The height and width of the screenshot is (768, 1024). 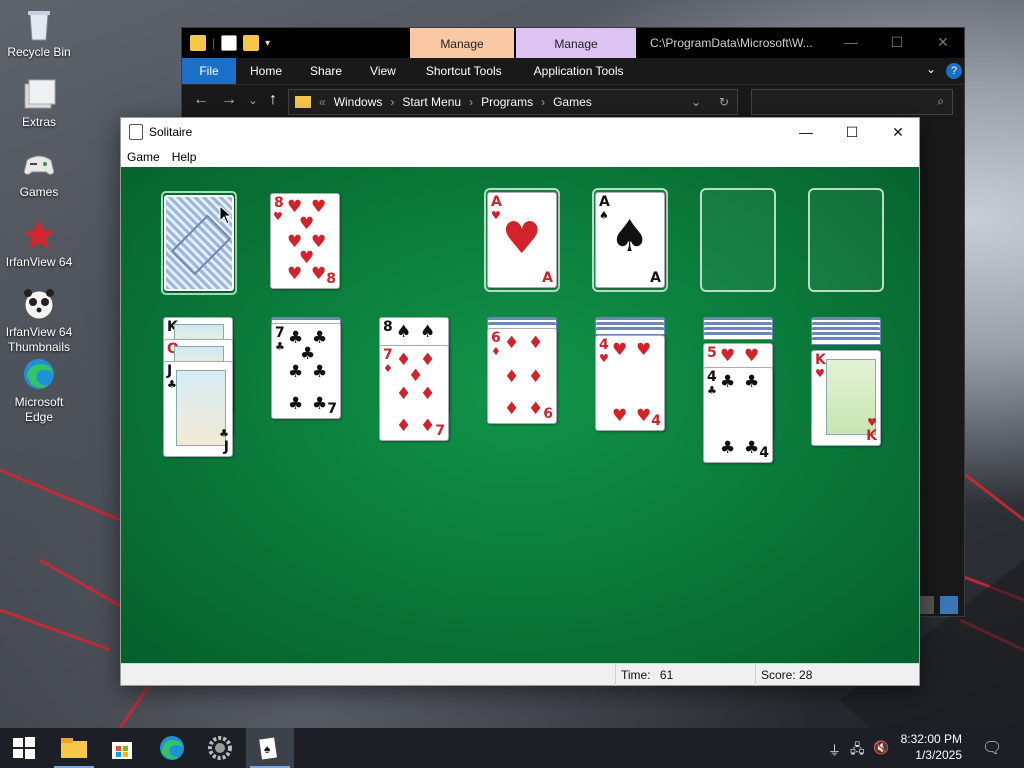 What do you see at coordinates (685, 675) in the screenshot?
I see `status-time: Time: 61` at bounding box center [685, 675].